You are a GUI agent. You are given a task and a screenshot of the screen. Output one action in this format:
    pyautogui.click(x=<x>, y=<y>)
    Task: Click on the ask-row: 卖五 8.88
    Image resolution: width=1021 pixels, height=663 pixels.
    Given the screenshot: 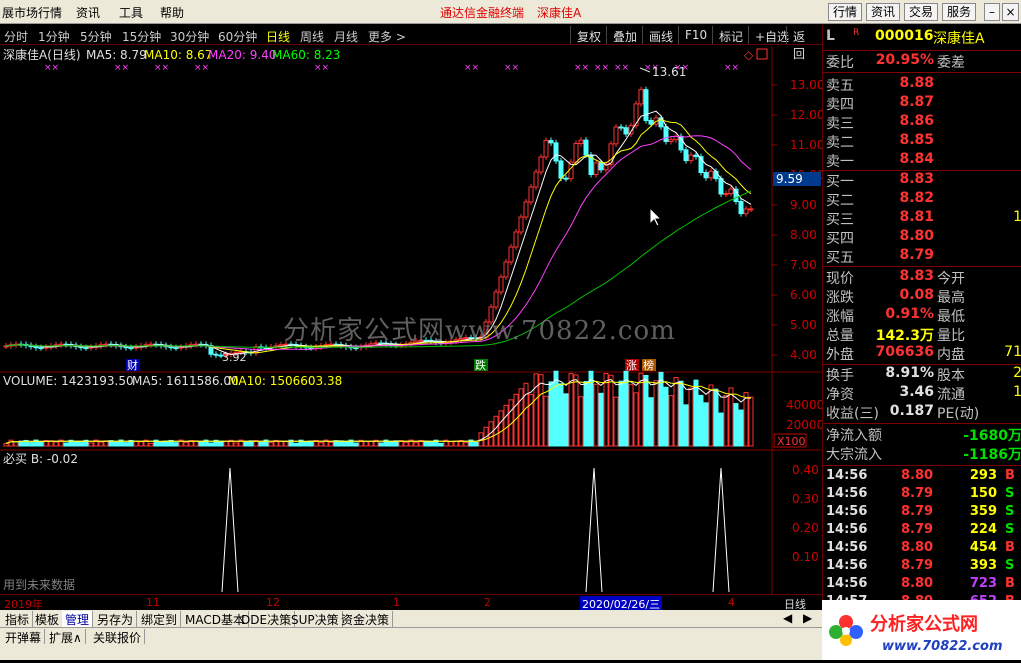 What is the action you would take?
    pyautogui.click(x=922, y=84)
    